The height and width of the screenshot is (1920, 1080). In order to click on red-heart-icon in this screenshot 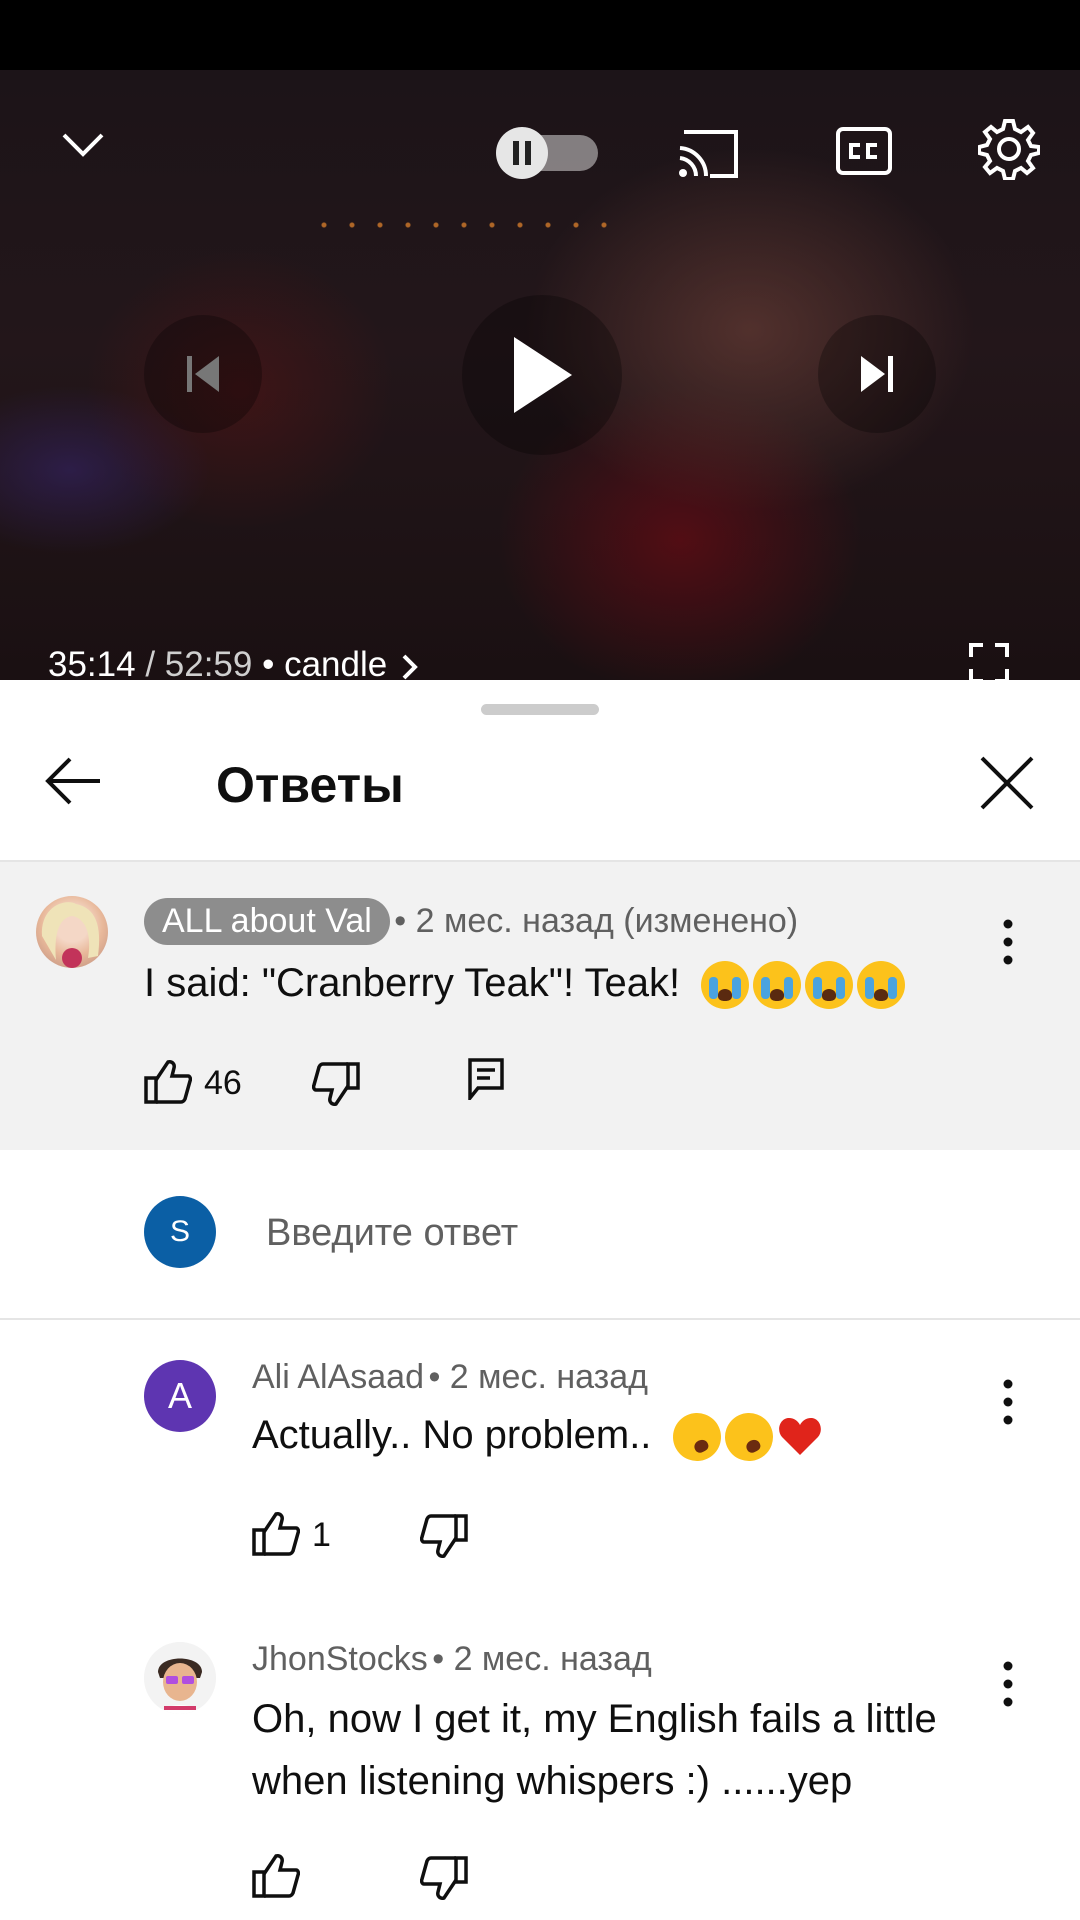, I will do `click(799, 1437)`.